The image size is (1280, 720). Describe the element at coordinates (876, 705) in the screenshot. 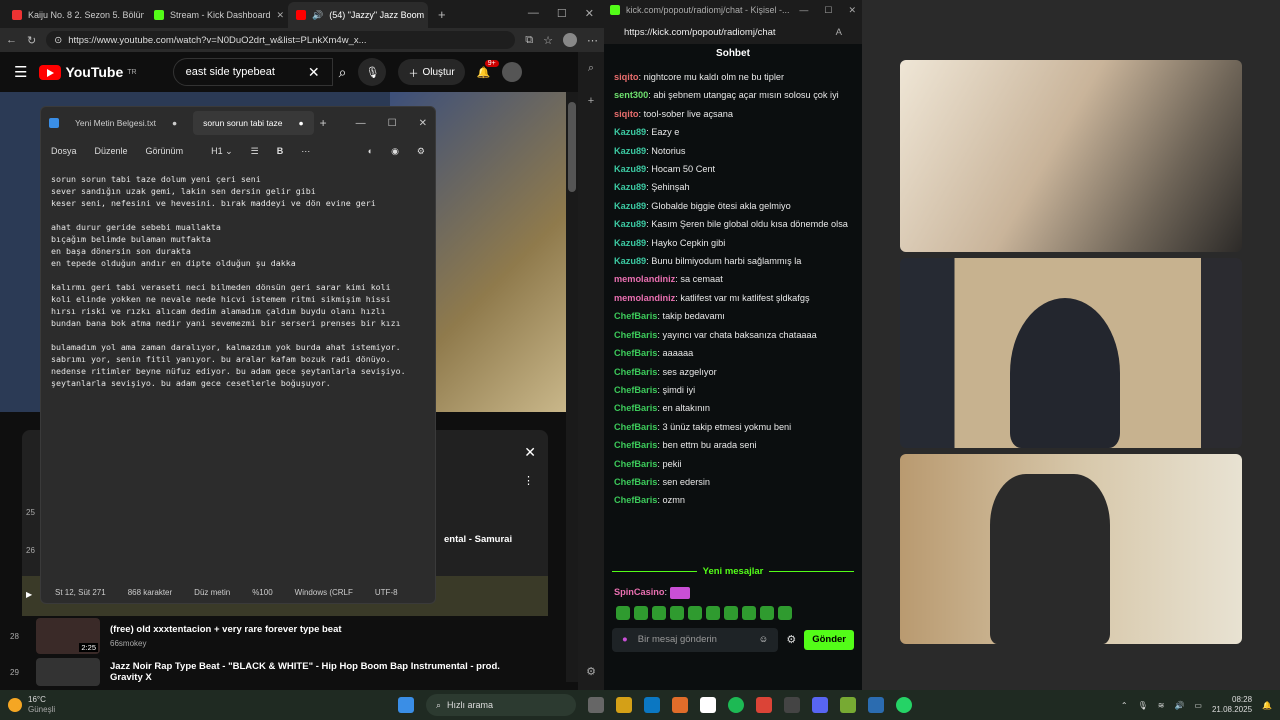

I see `notepad-taskbar-icon` at that location.